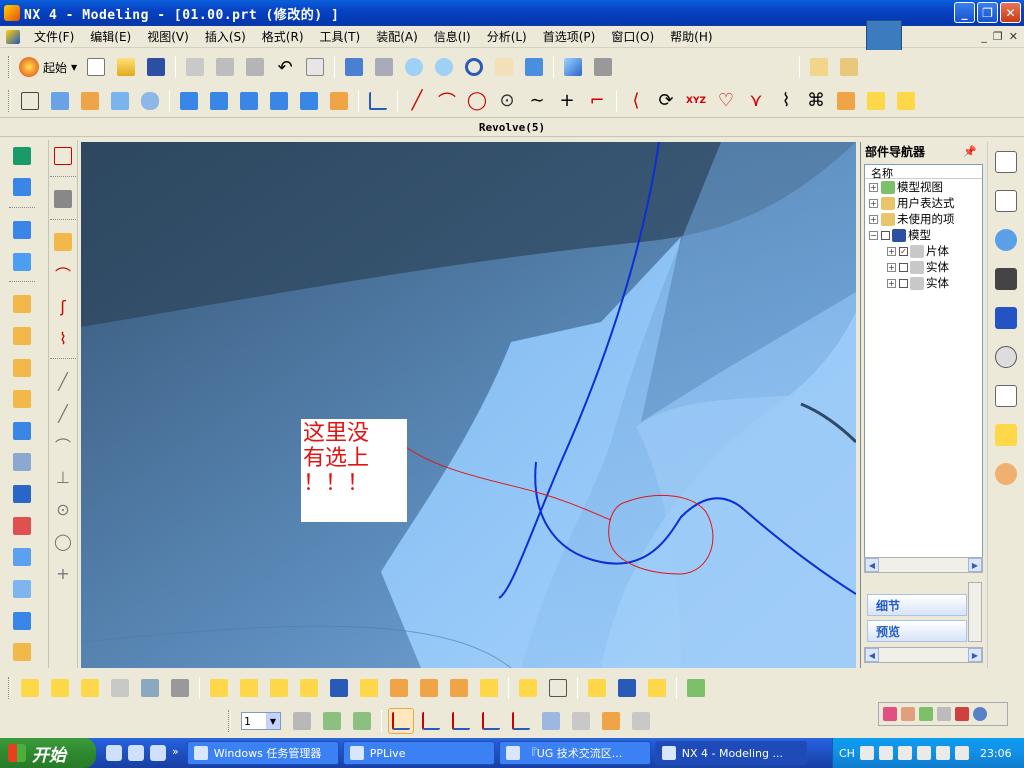  What do you see at coordinates (1013, 36) in the screenshot?
I see `doc-close-icon: ✕` at bounding box center [1013, 36].